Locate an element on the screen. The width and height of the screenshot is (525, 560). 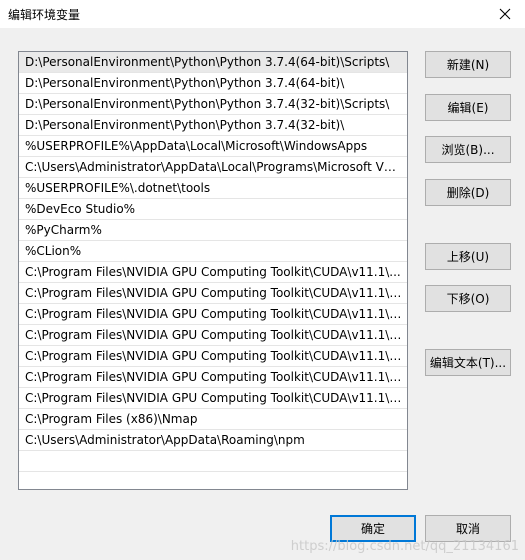
close-icon is located at coordinates (505, 14).